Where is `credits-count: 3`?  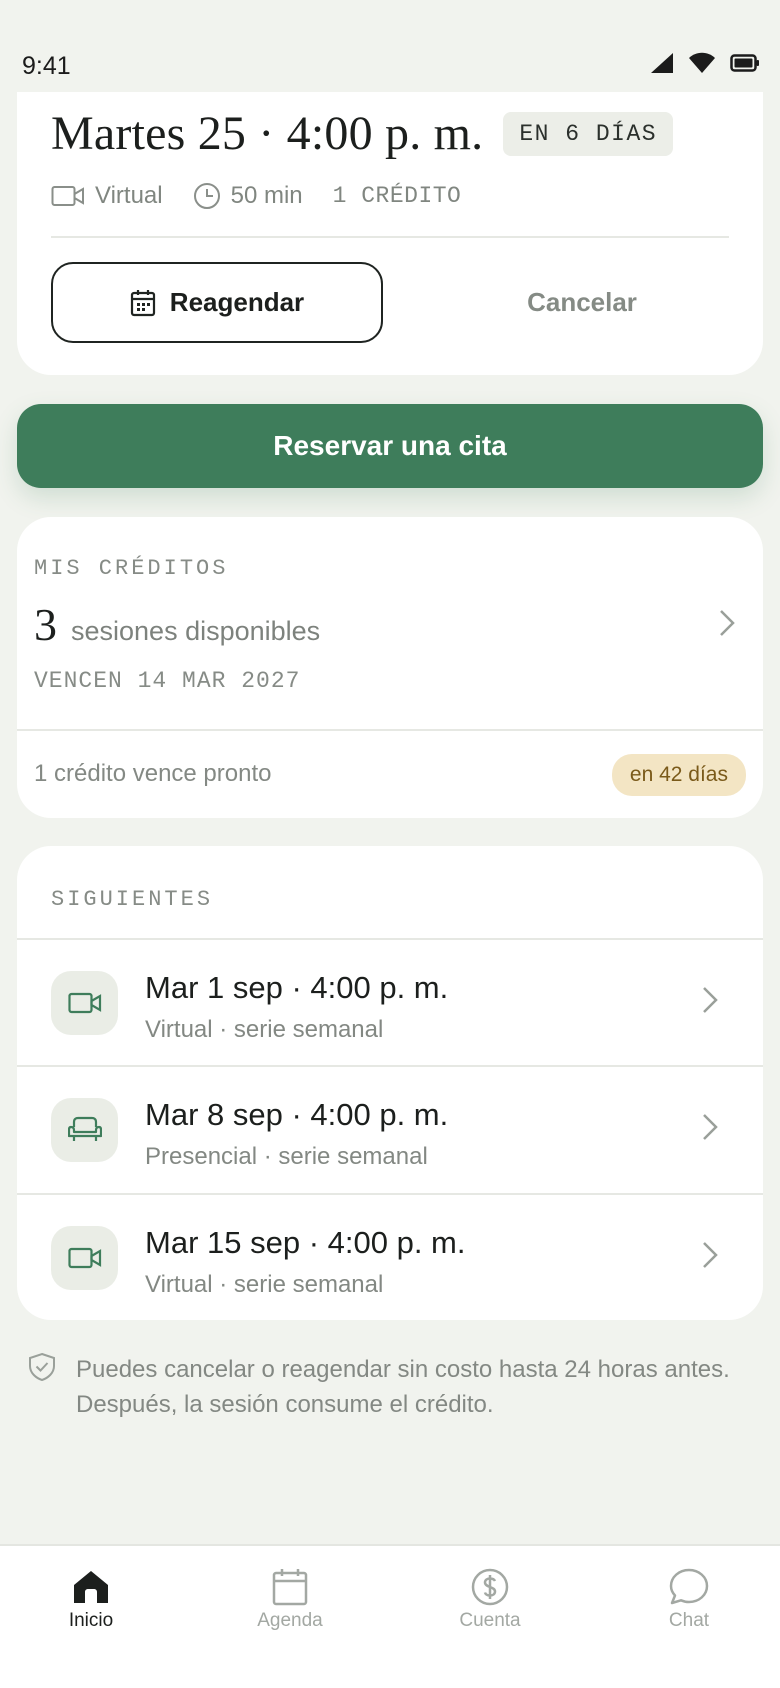
credits-count: 3 is located at coordinates (45, 624).